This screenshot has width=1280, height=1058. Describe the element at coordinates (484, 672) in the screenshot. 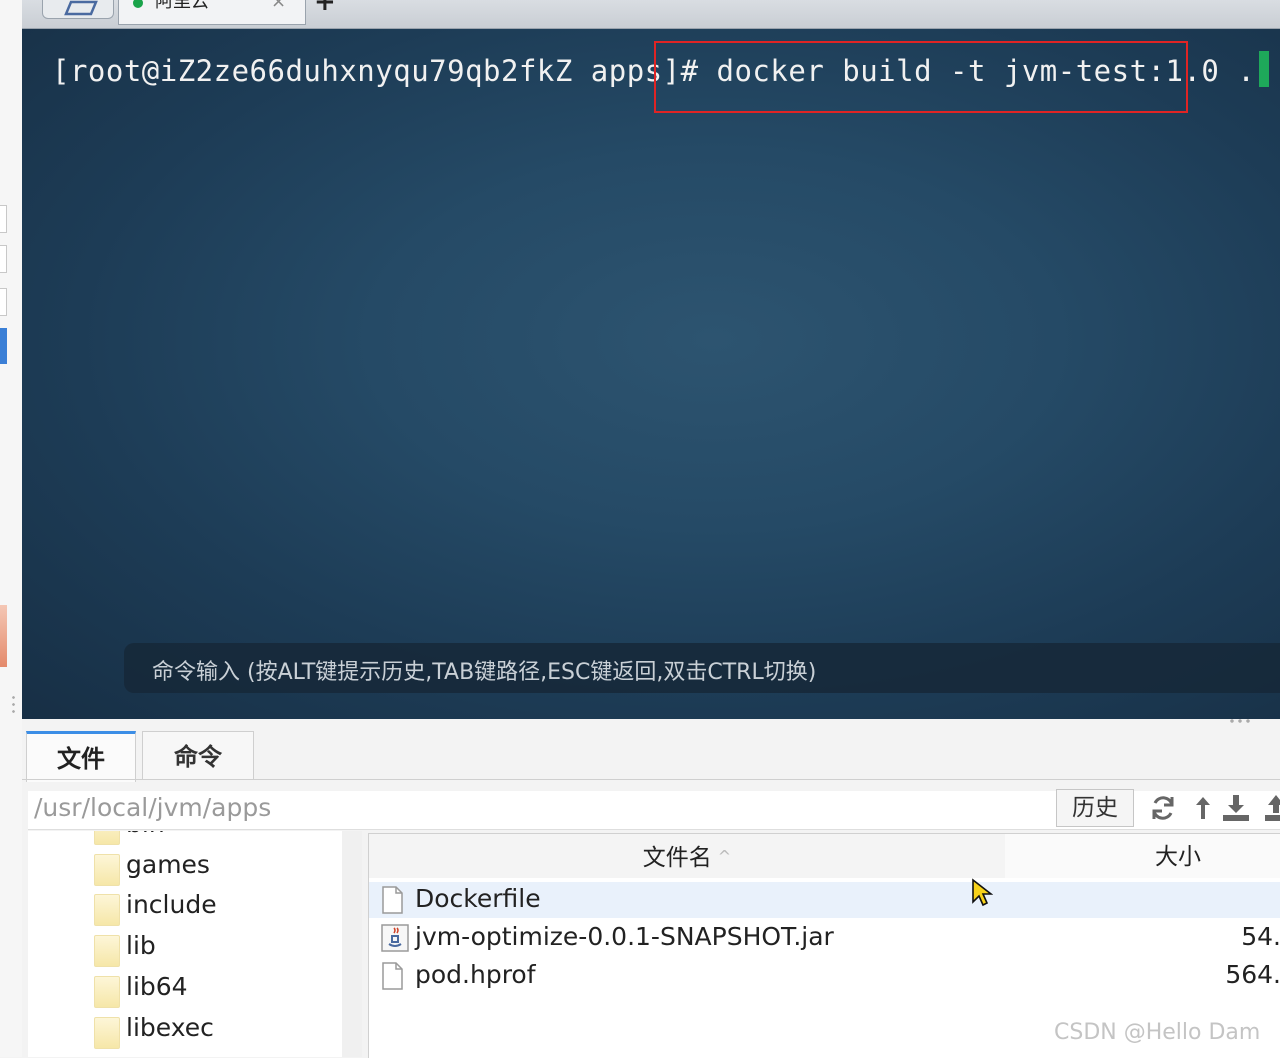

I see `command-input-placeholder: 命令输入 (按ALT键提示历史,TAB键路径,ESC键返回,双击CTRL切换)` at that location.